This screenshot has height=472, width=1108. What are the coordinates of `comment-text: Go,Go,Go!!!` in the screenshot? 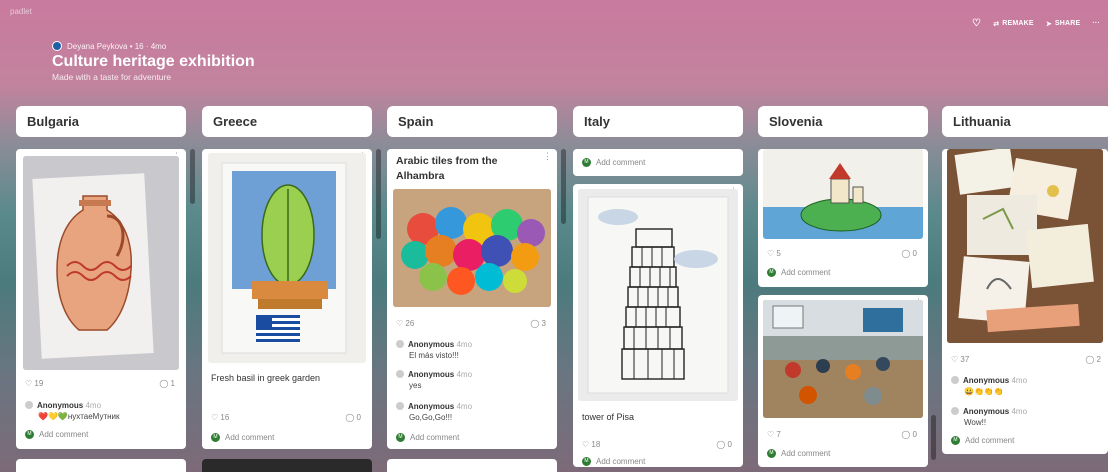 It's located at (431, 417).